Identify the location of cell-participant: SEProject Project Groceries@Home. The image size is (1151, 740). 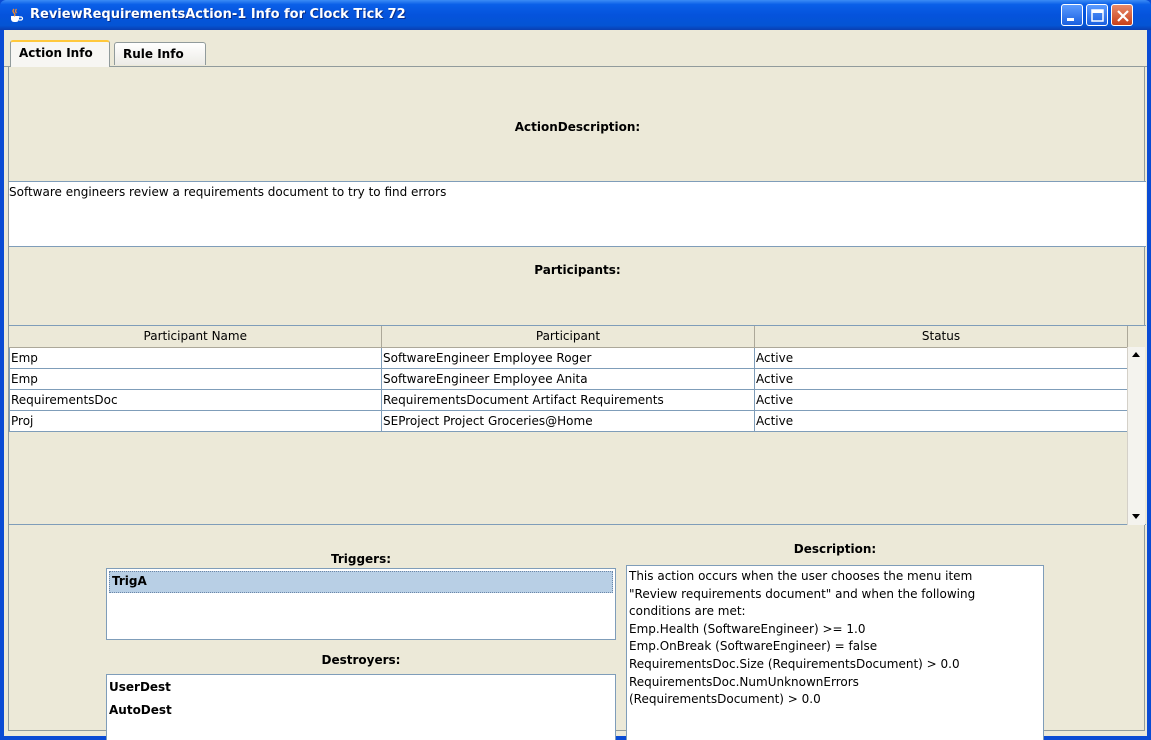
(568, 420).